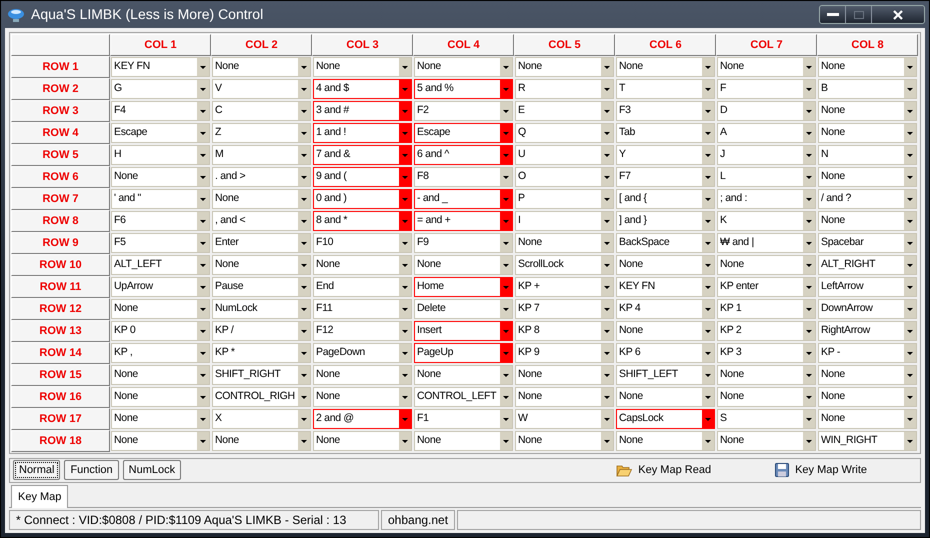 Image resolution: width=930 pixels, height=538 pixels. Describe the element at coordinates (362, 133) in the screenshot. I see `key-dropdown: 1 and !` at that location.